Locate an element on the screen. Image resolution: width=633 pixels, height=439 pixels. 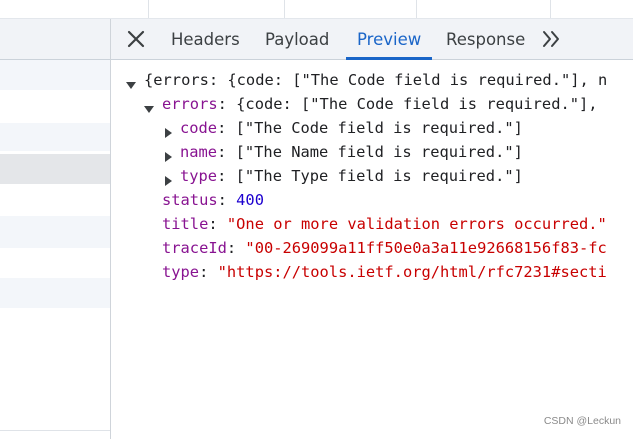
top-column-strip is located at coordinates (316, 9).